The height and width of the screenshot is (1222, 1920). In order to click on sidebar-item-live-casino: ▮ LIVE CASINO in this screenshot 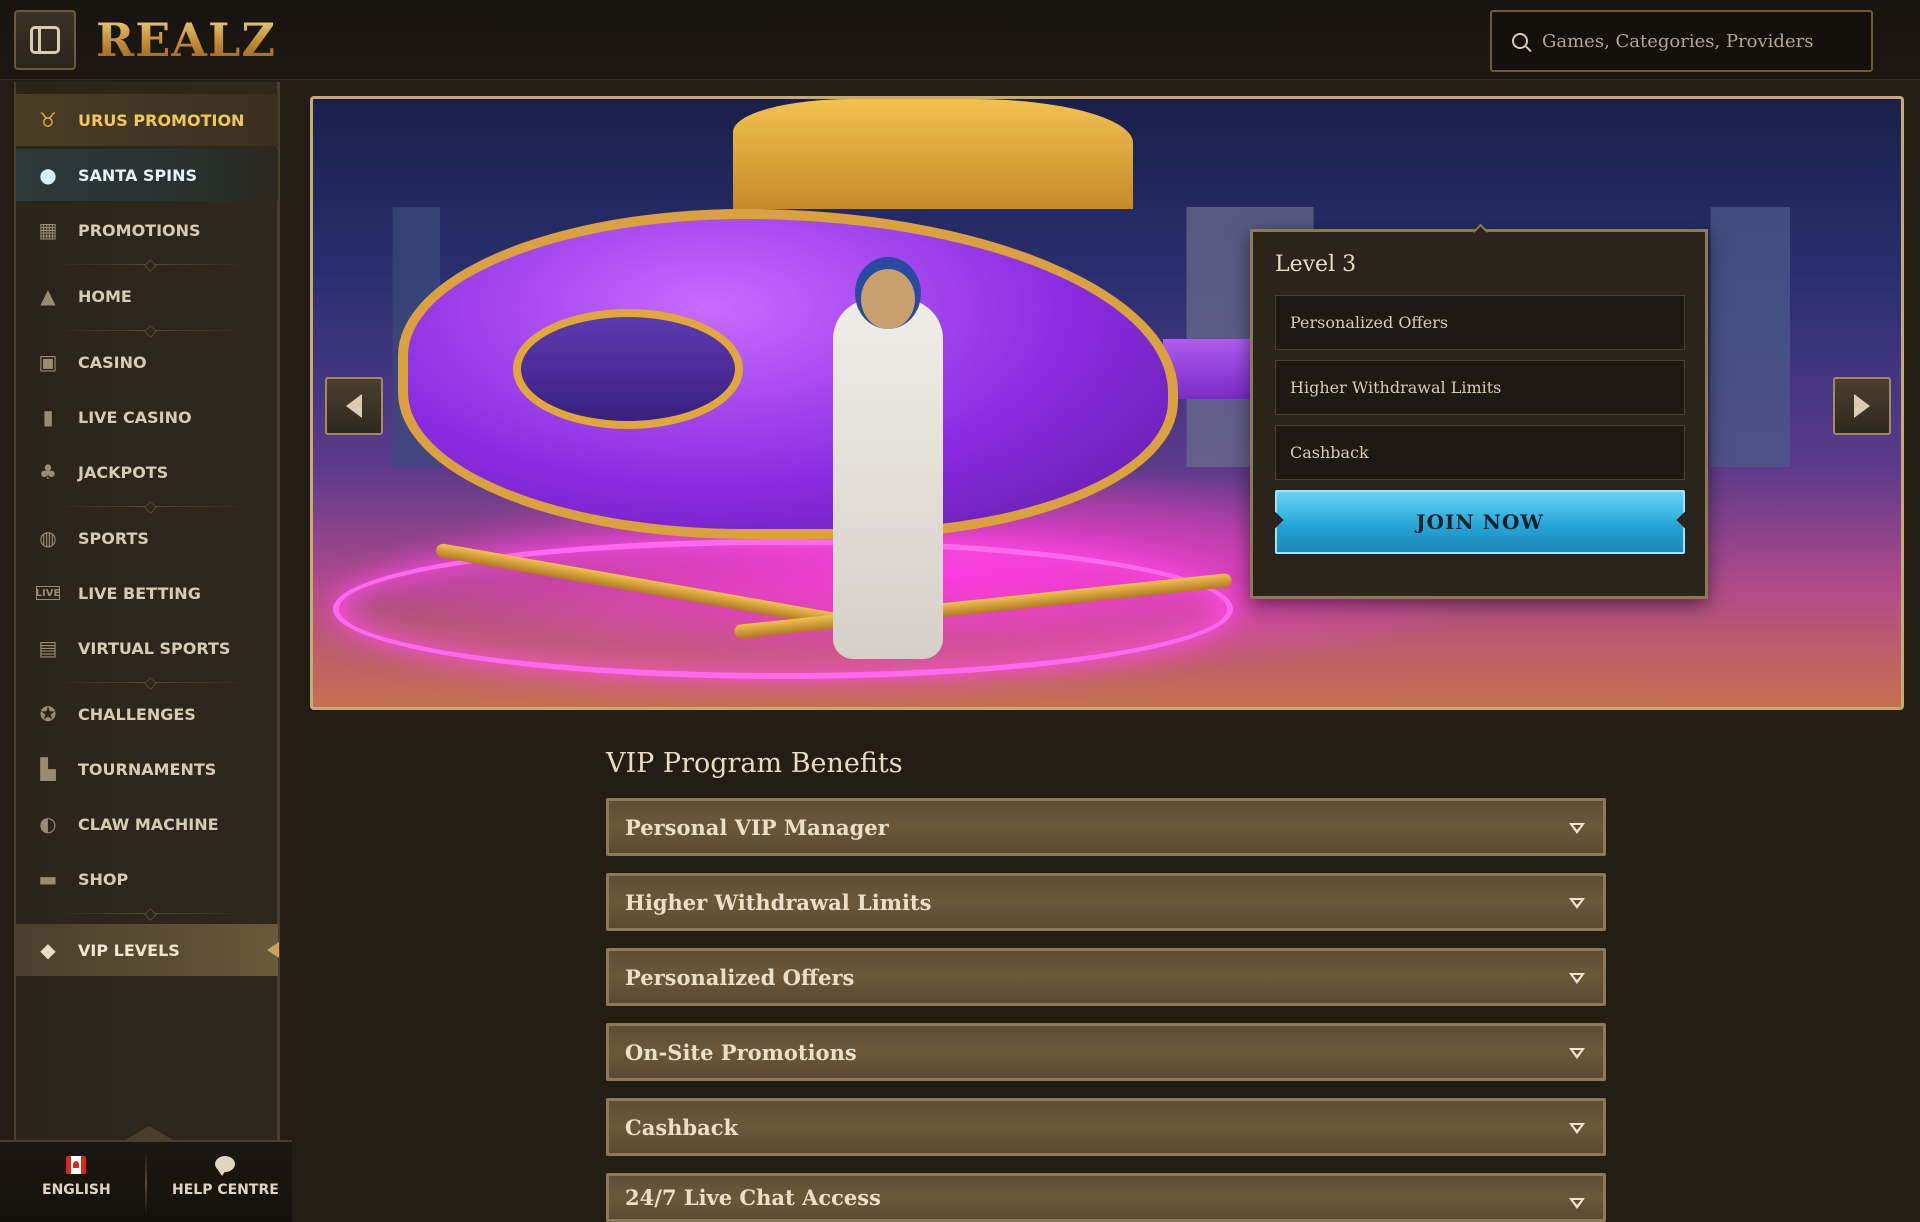, I will do `click(147, 417)`.